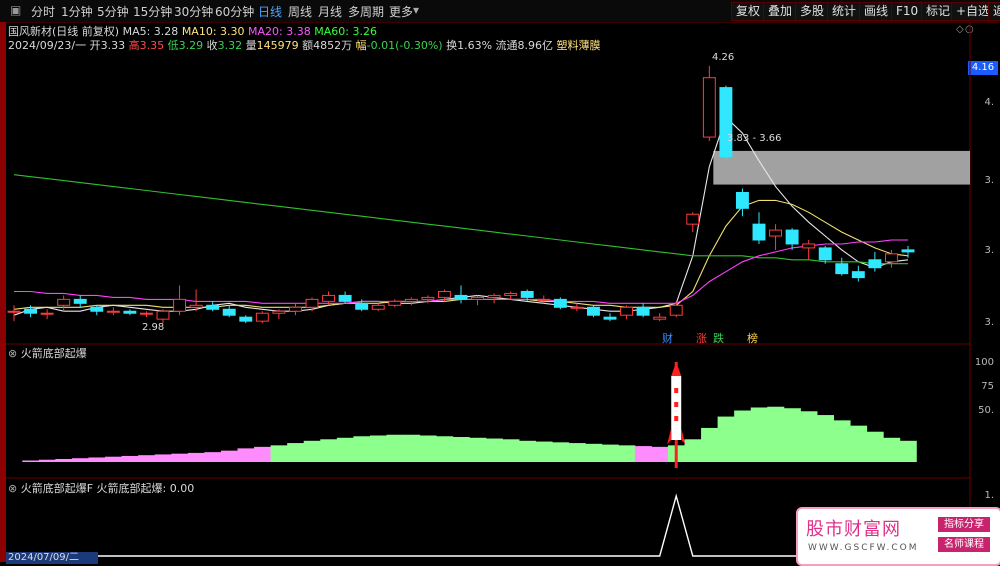  What do you see at coordinates (718, 338) in the screenshot?
I see `event-marker-2: 跌` at bounding box center [718, 338].